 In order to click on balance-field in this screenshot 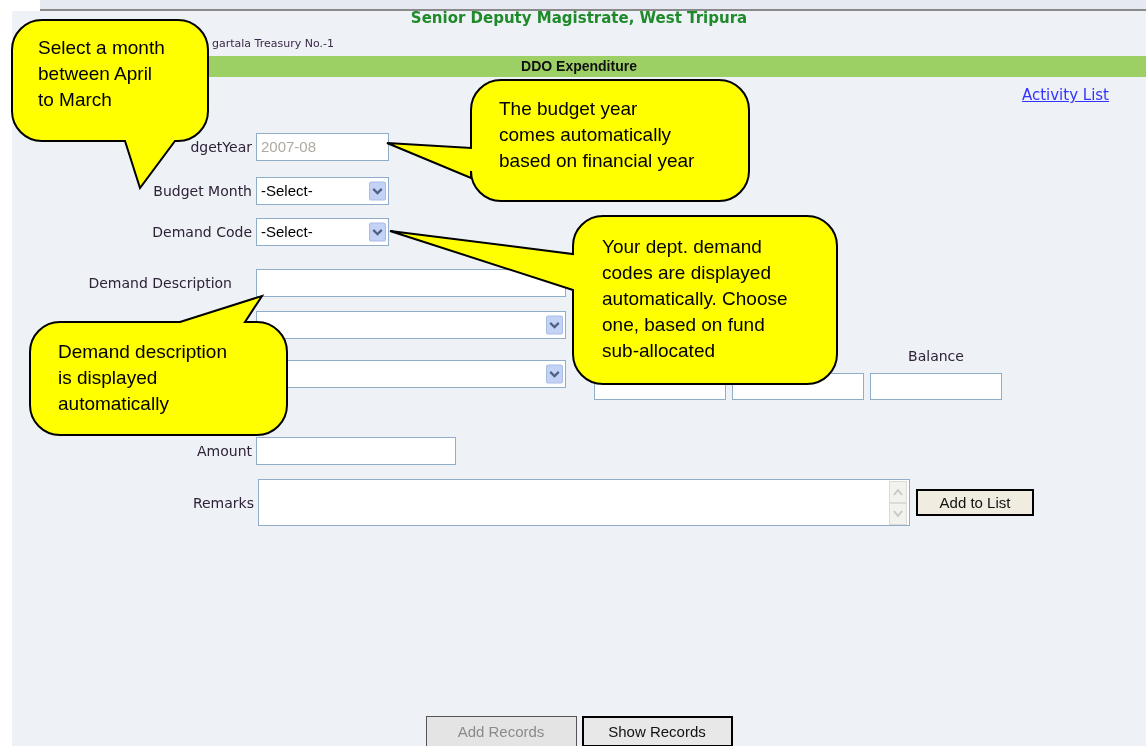, I will do `click(936, 386)`.